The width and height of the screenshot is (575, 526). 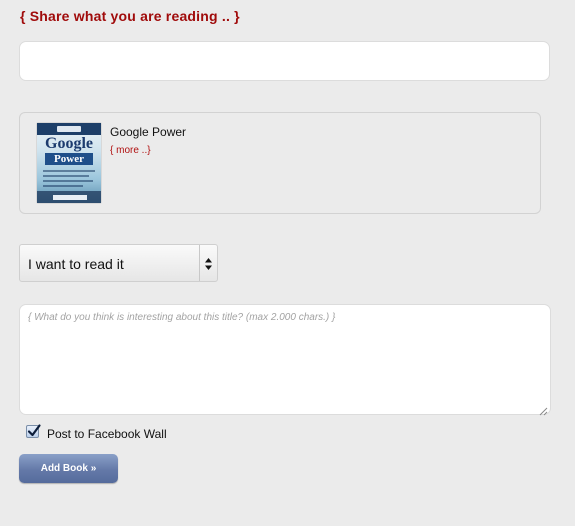 What do you see at coordinates (543, 409) in the screenshot?
I see `resize-grip-icon` at bounding box center [543, 409].